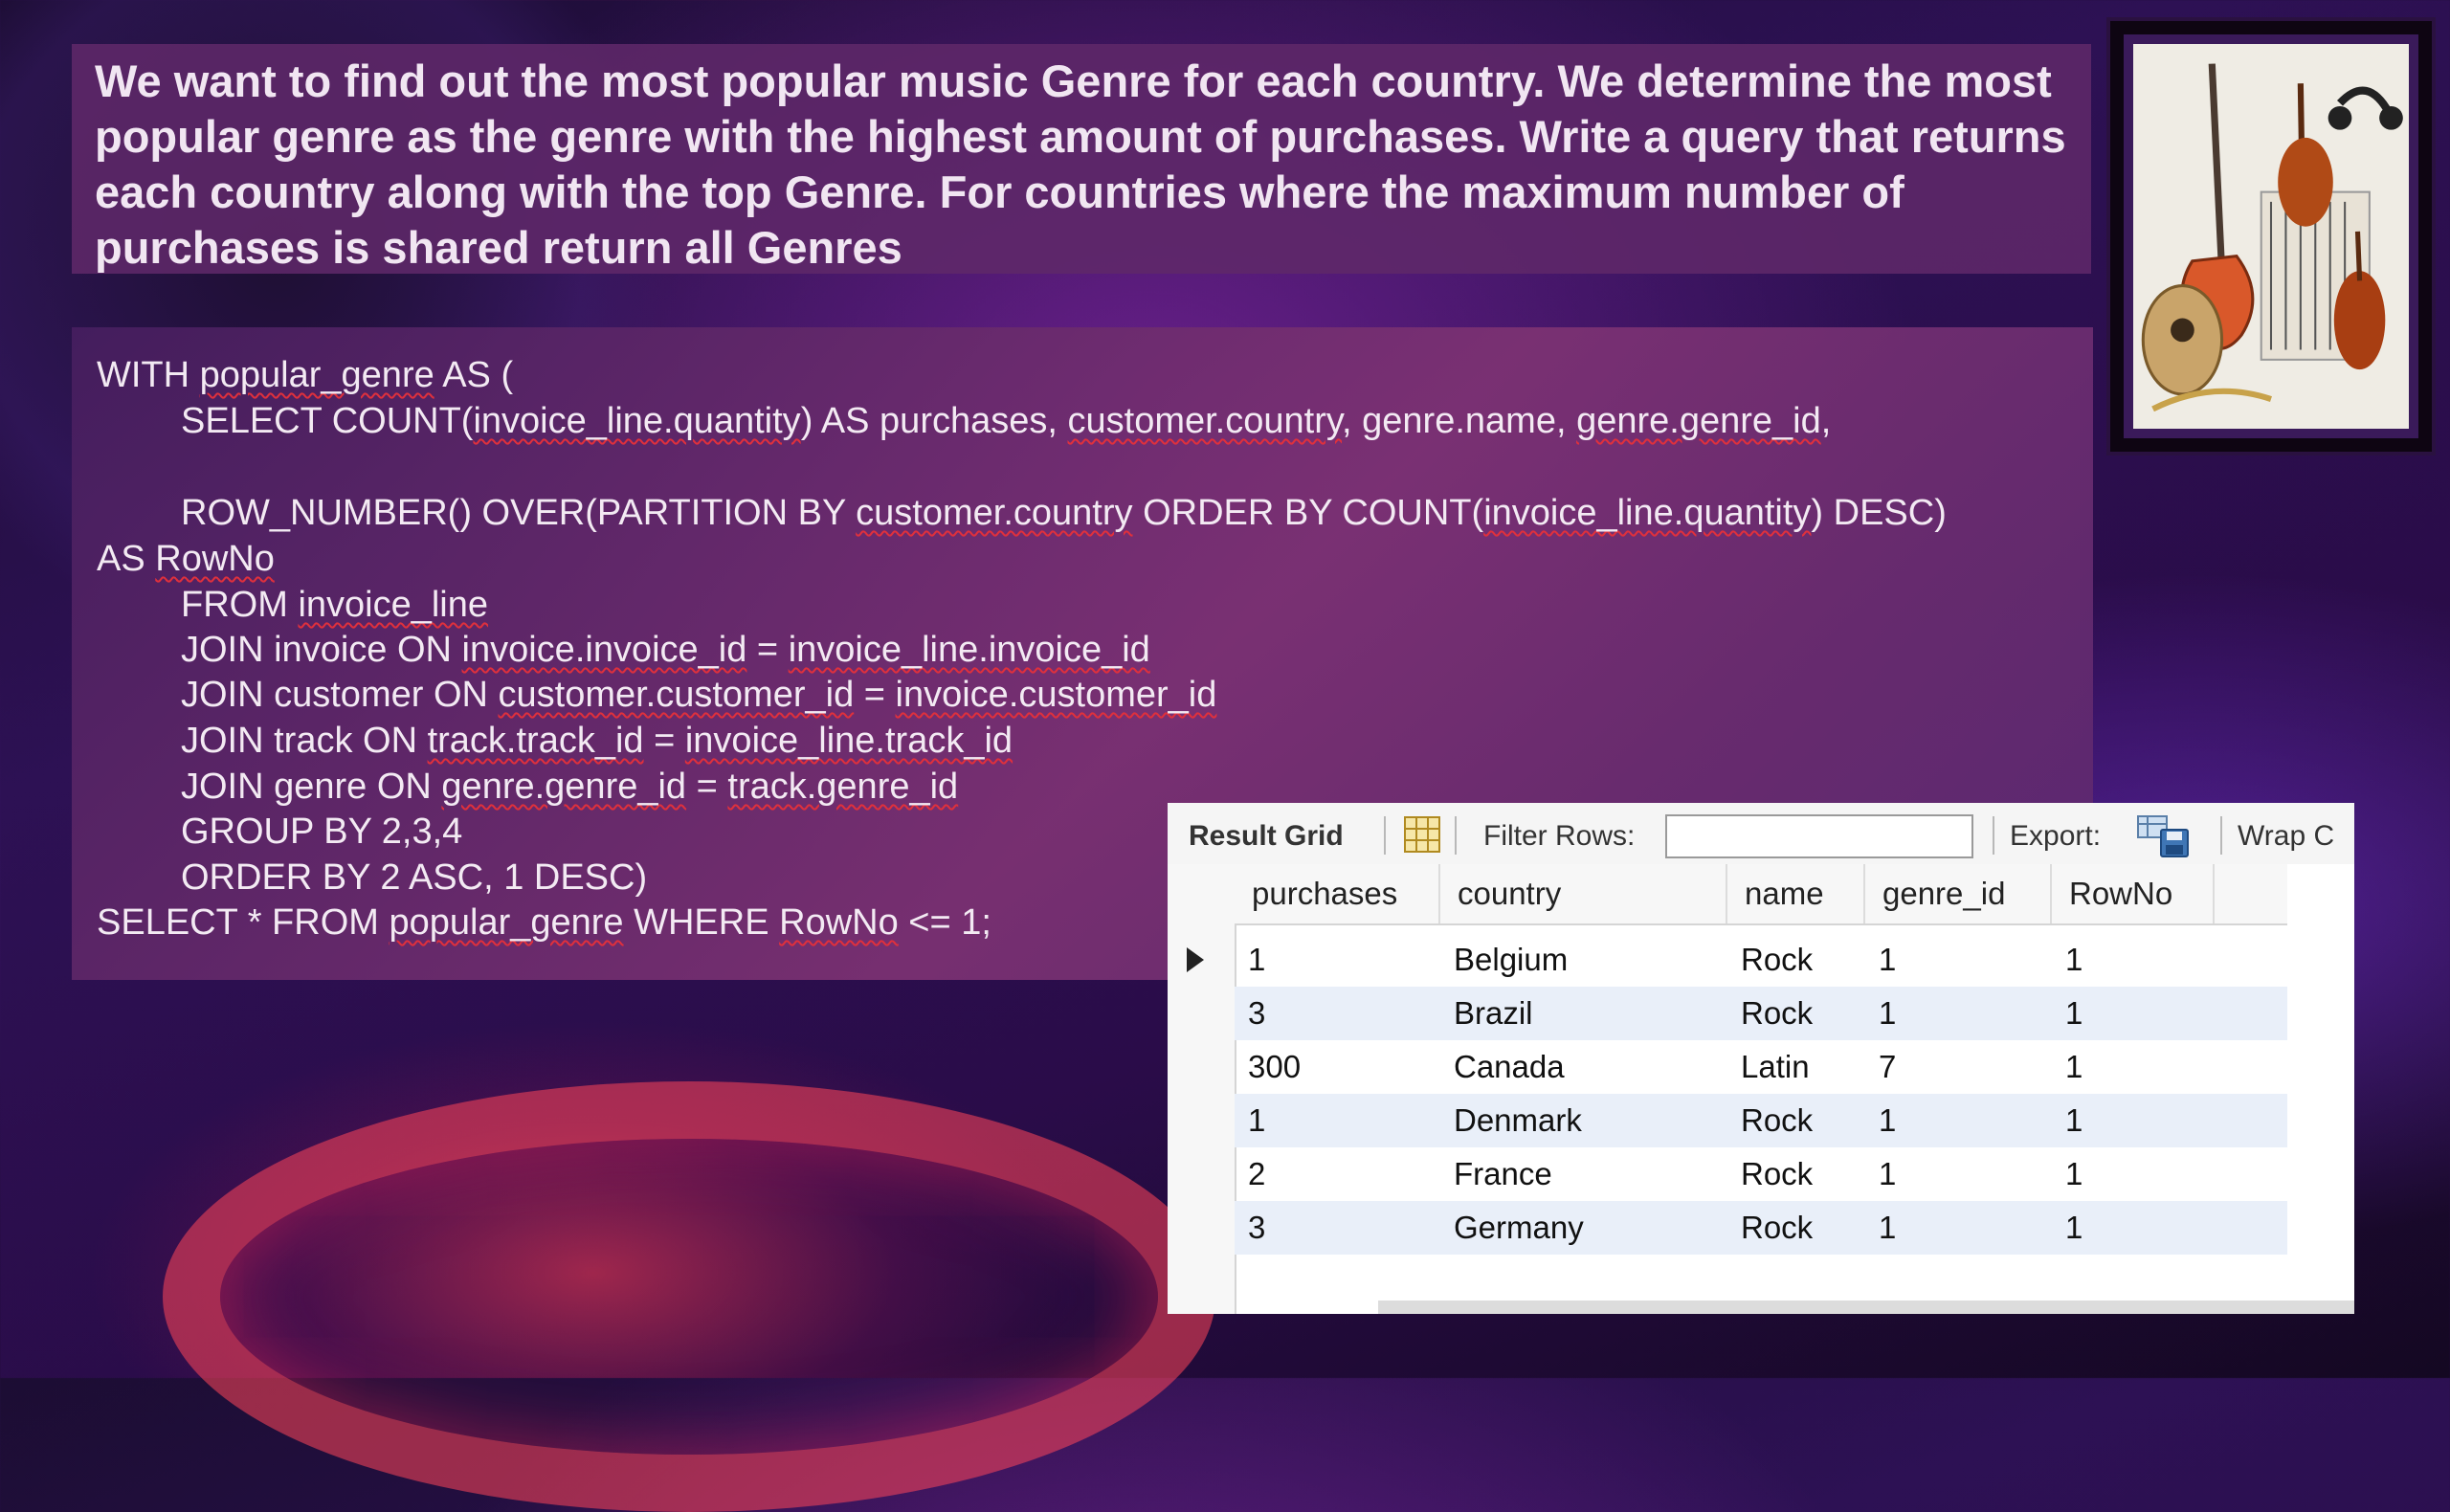 Image resolution: width=2450 pixels, height=1512 pixels. Describe the element at coordinates (1959, 893) in the screenshot. I see `column-header-genre-id: genre_id` at that location.